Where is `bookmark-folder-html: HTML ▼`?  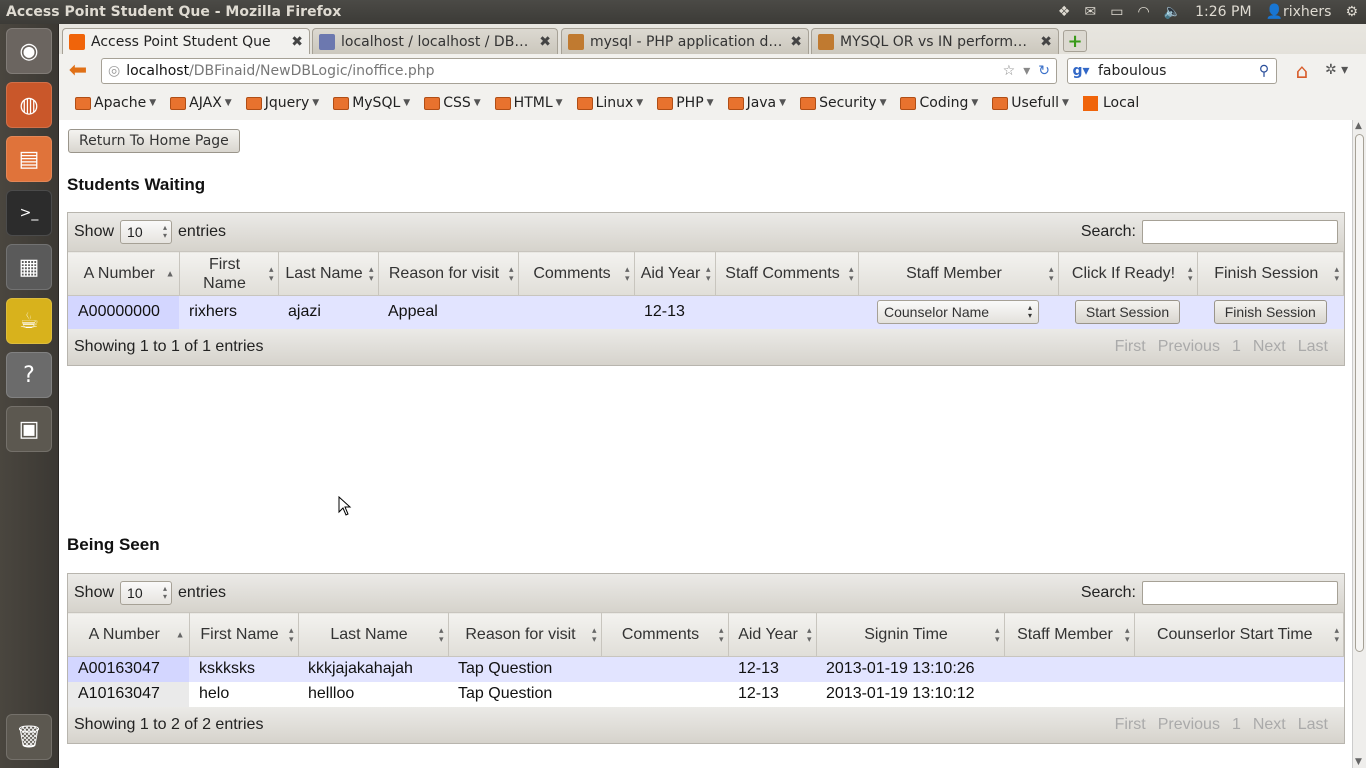 bookmark-folder-html: HTML ▼ is located at coordinates (528, 103).